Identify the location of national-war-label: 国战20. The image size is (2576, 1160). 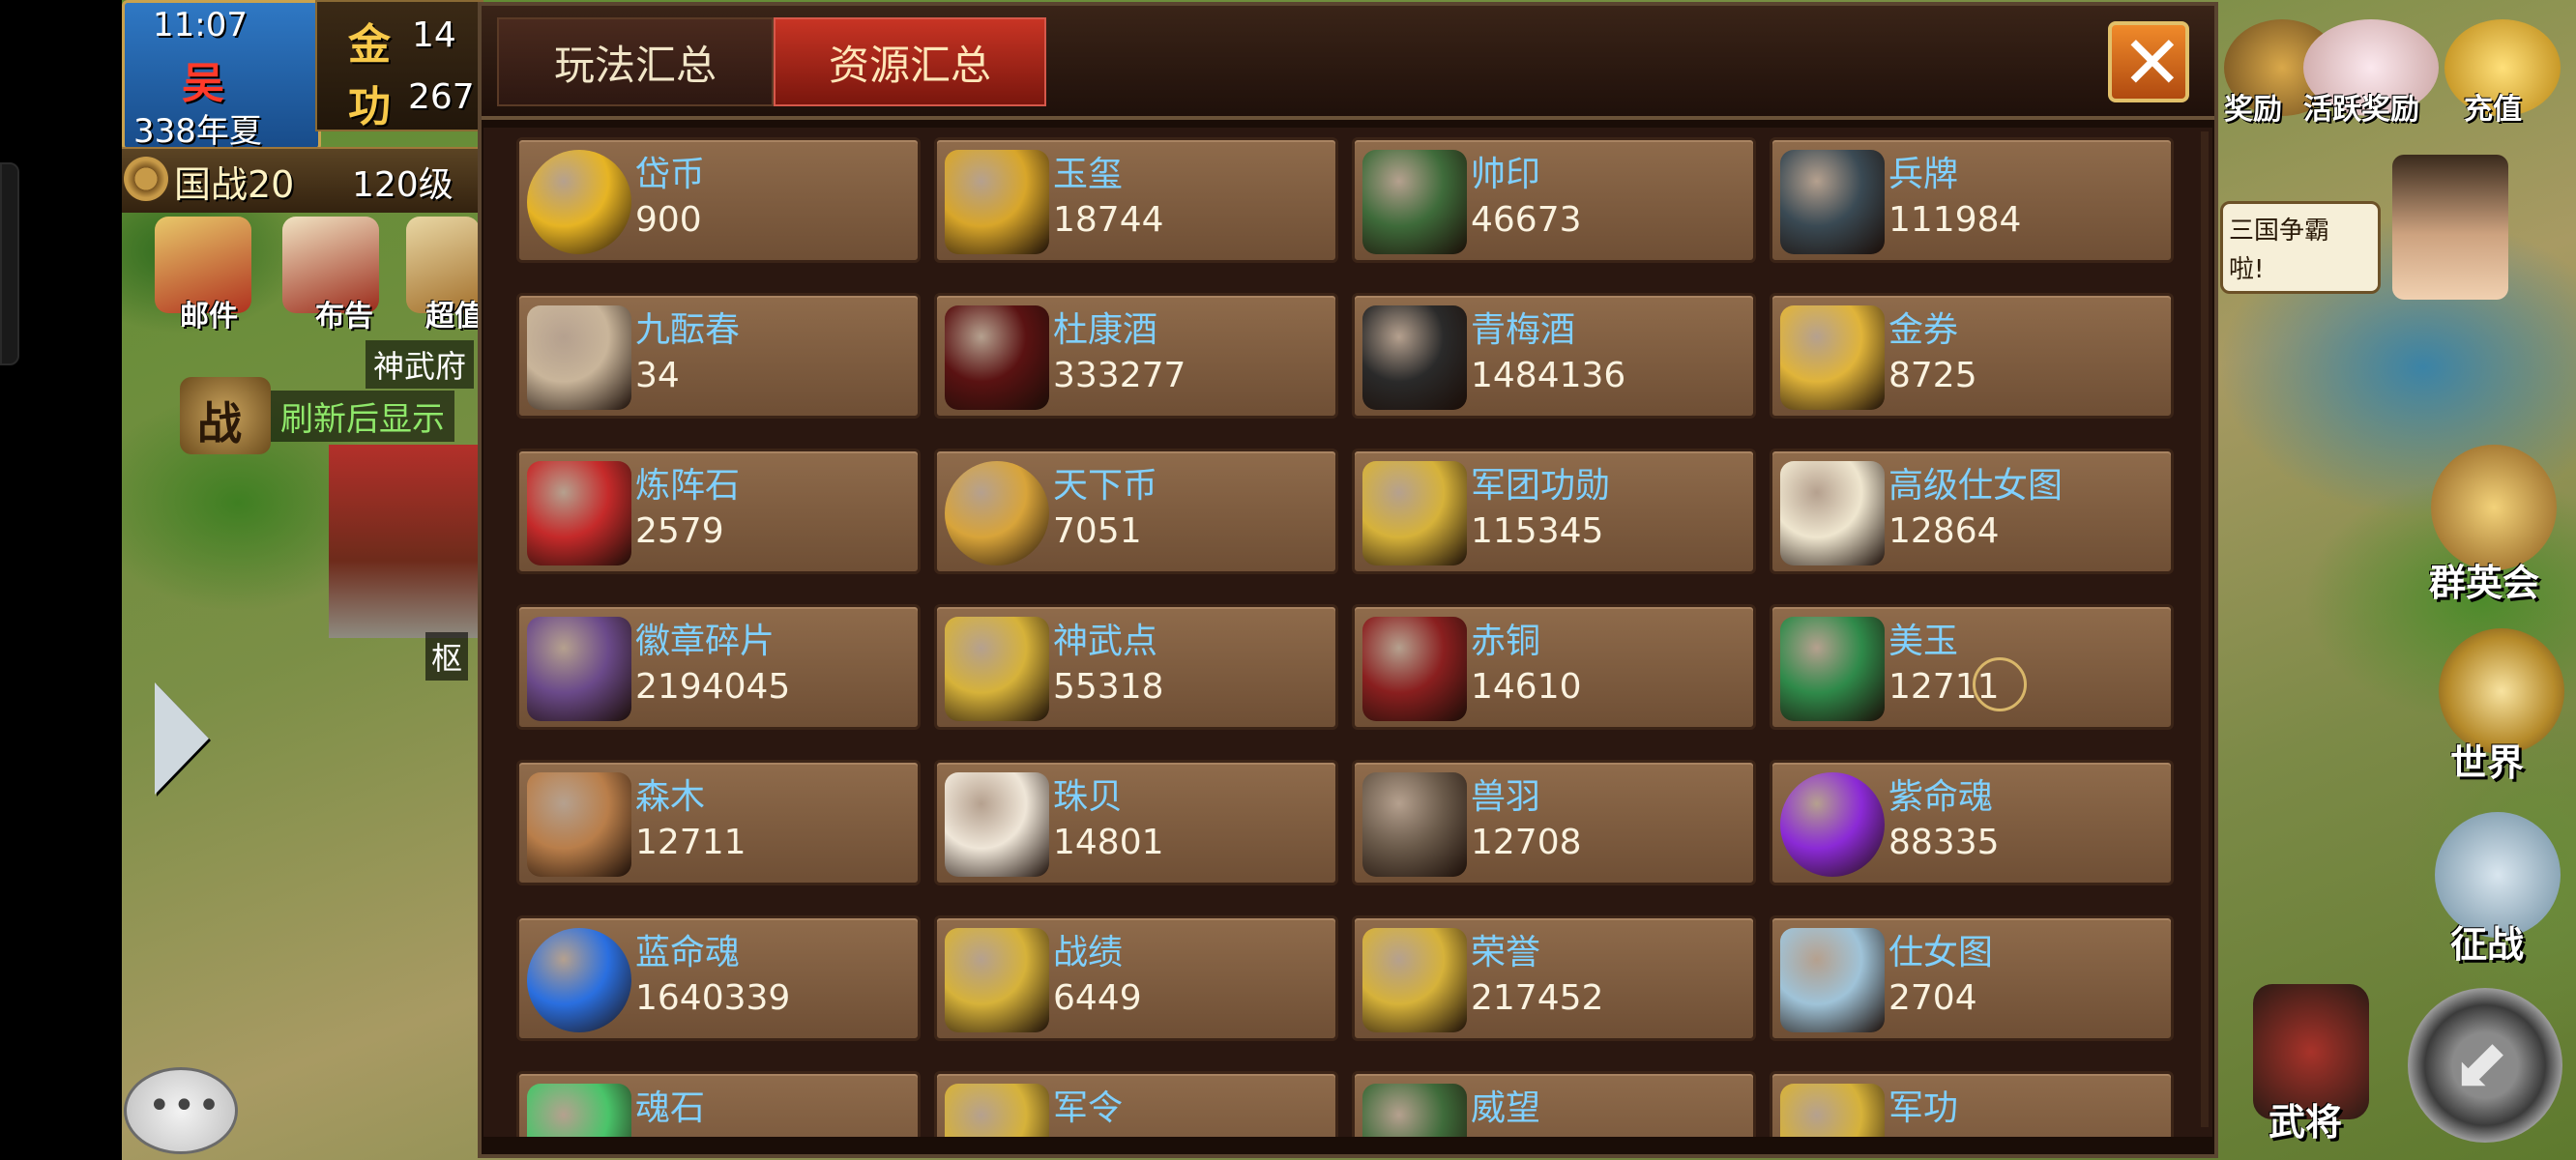
(234, 185).